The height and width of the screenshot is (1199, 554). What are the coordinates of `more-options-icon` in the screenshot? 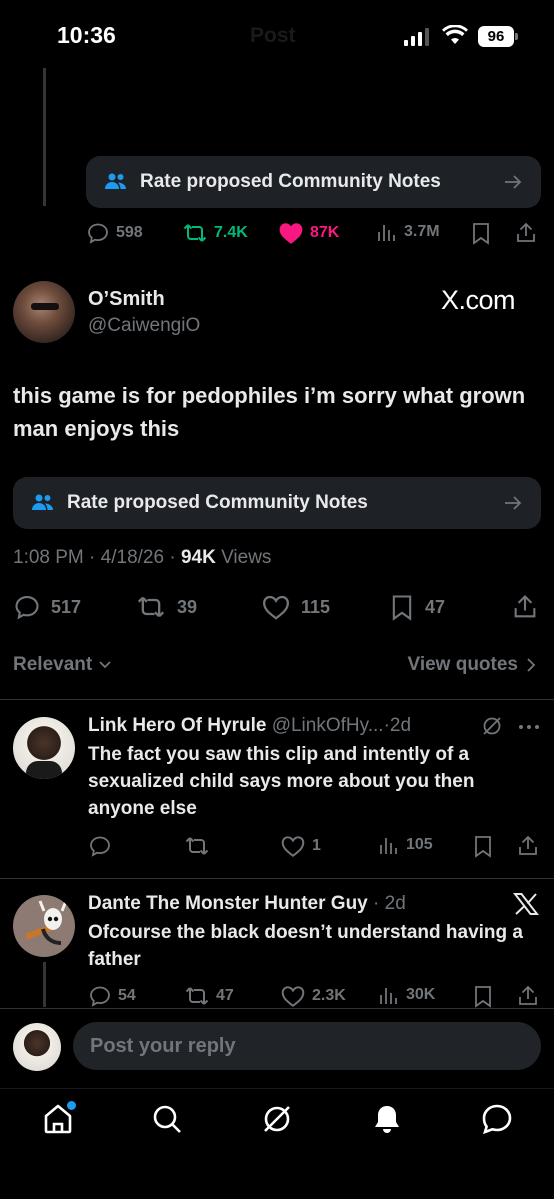 It's located at (529, 727).